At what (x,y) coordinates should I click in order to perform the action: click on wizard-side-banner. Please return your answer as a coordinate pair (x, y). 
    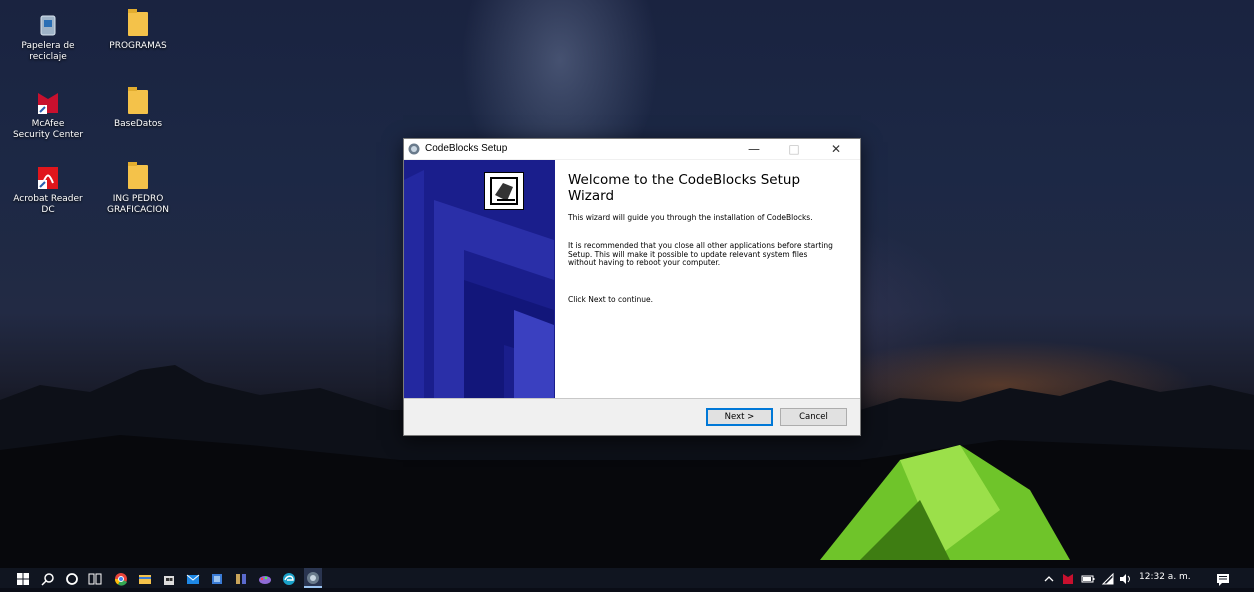
    Looking at the image, I should click on (479, 279).